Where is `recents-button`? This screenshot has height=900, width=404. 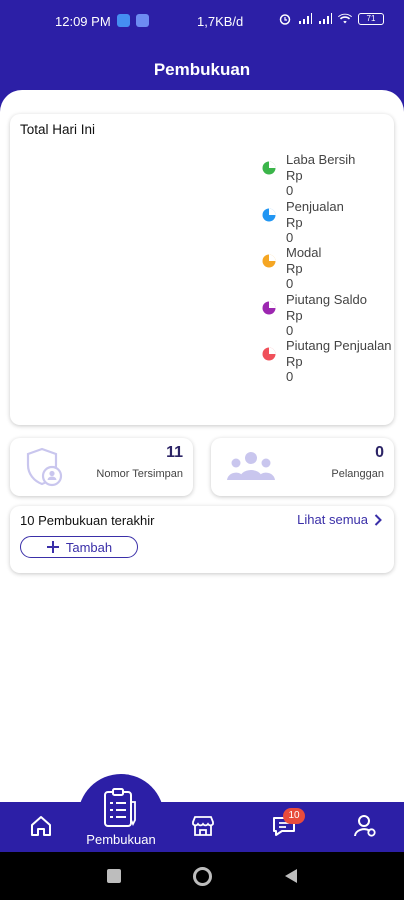
recents-button is located at coordinates (114, 876).